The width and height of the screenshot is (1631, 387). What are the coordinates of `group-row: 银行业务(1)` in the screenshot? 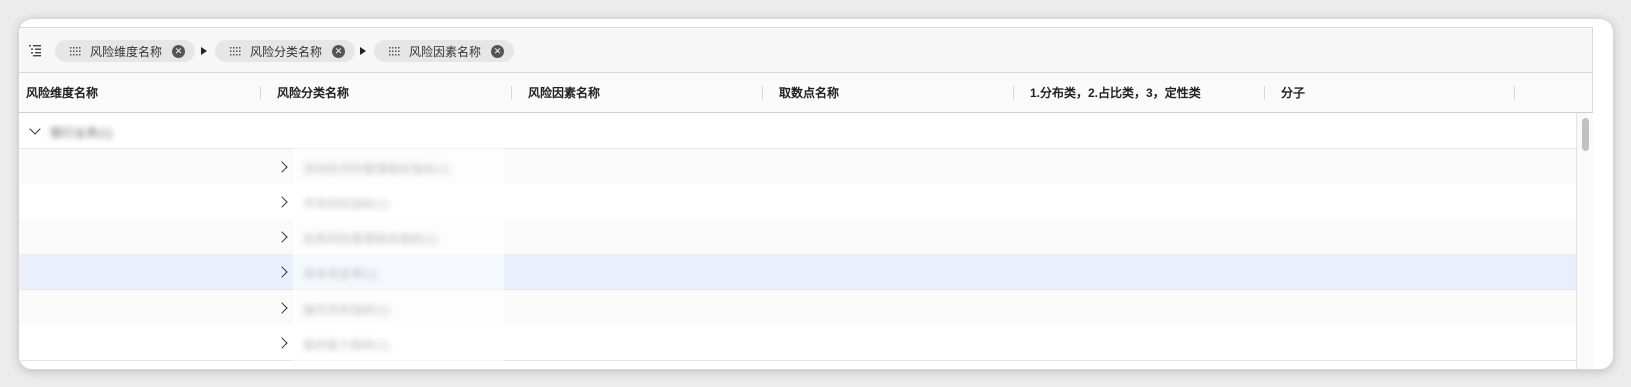 It's located at (797, 131).